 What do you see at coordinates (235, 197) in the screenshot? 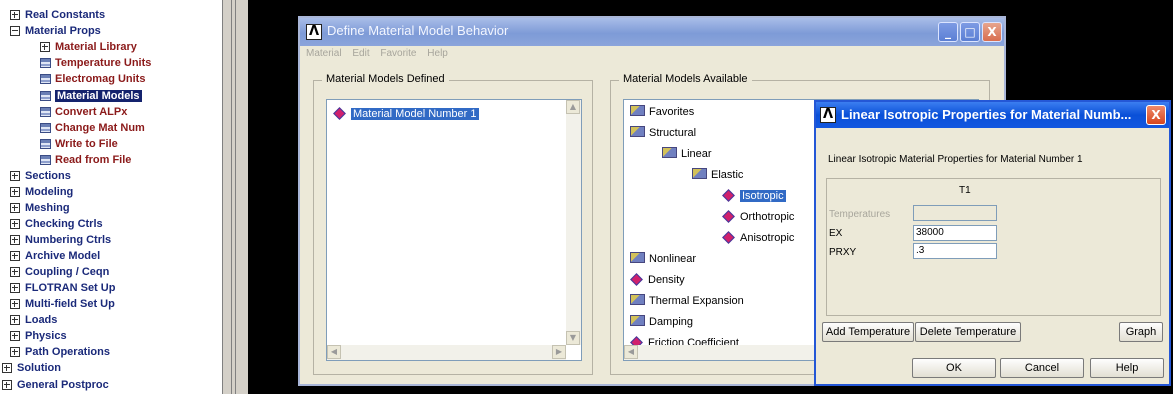
I see `panel-splitter` at bounding box center [235, 197].